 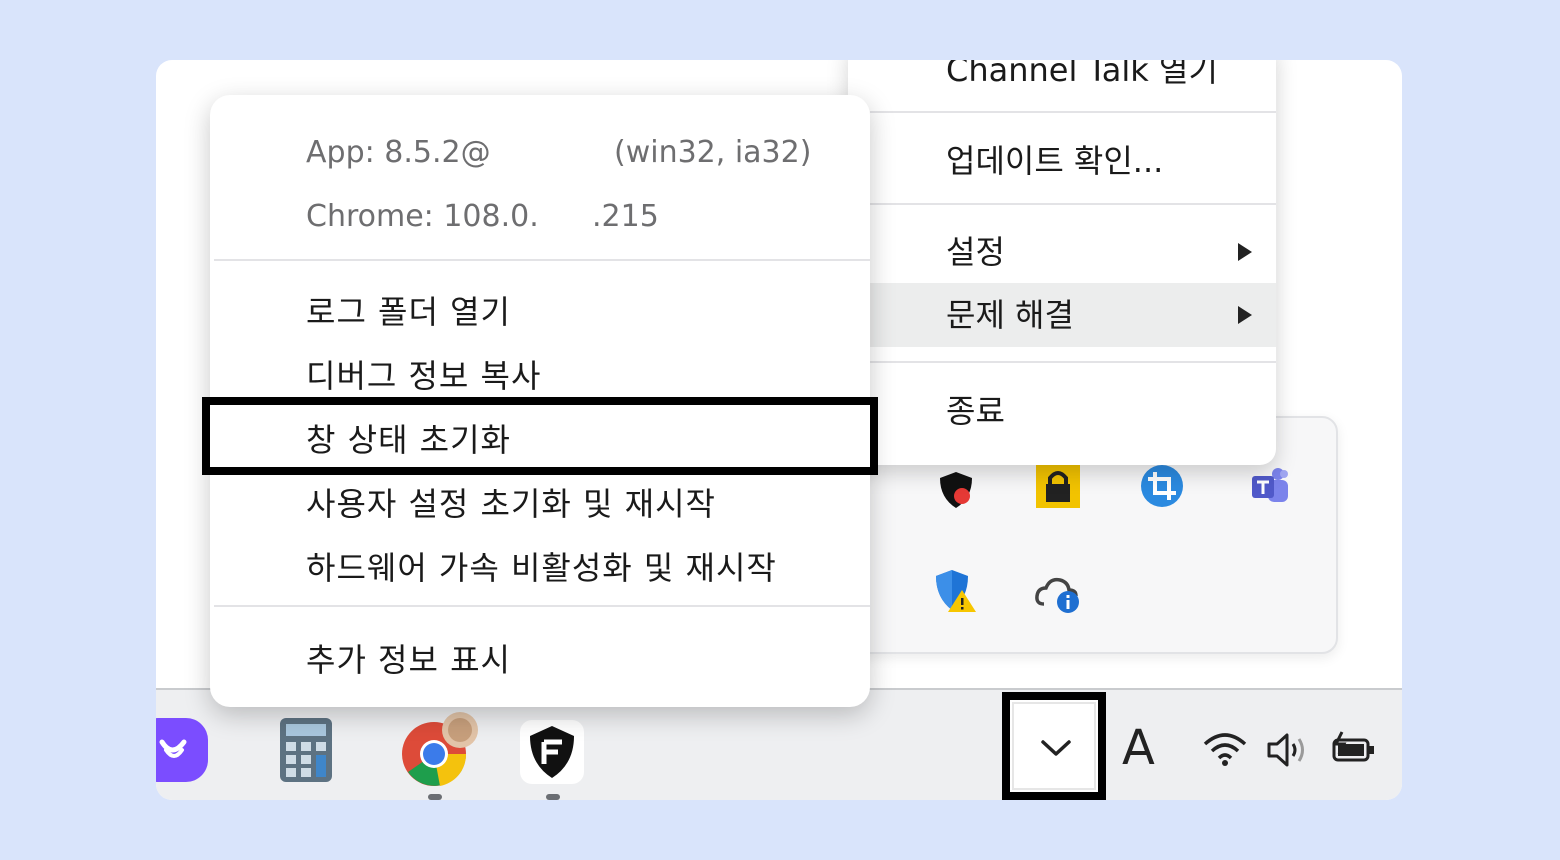 I want to click on menu-item-troubleshoot: 문제 해결, so click(x=1062, y=315).